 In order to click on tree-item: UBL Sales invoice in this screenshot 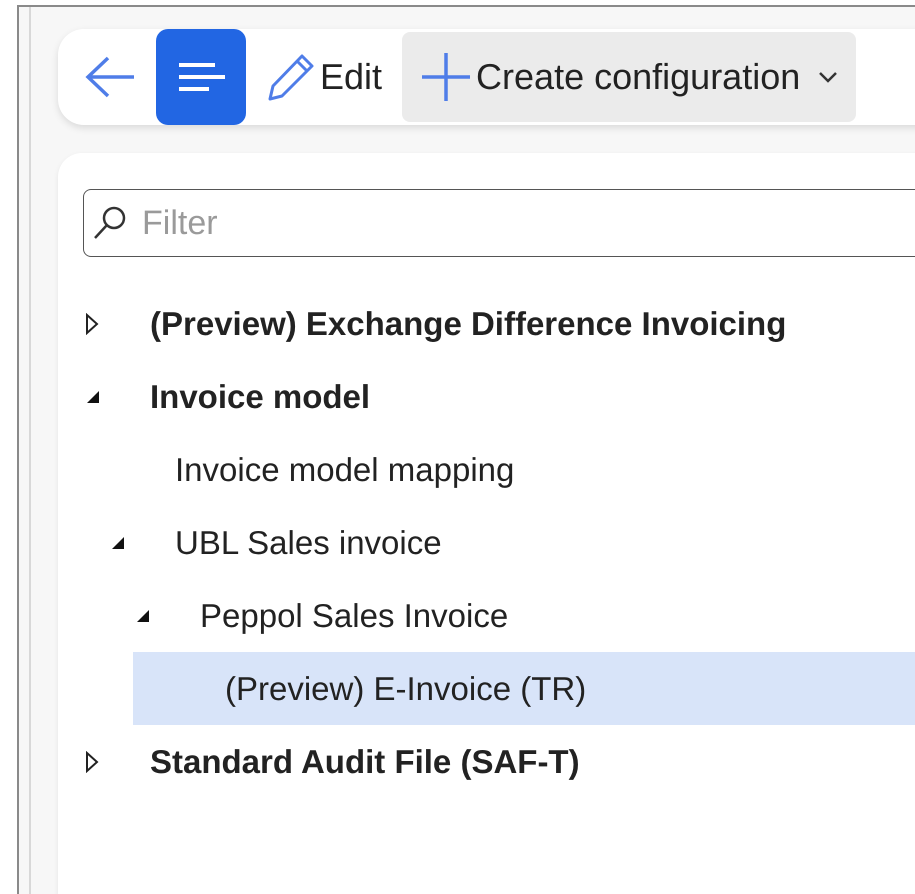, I will do `click(499, 542)`.